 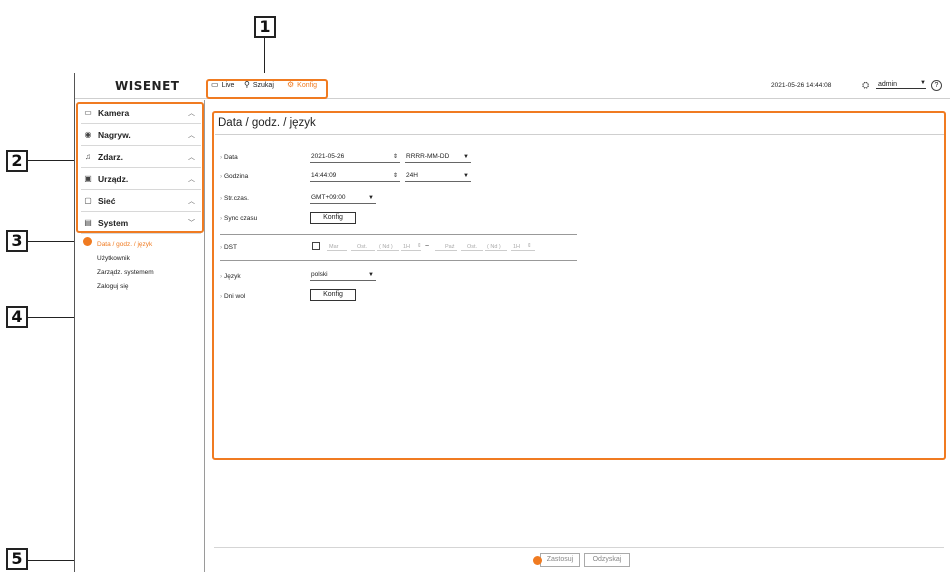 I want to click on highlight-dot-apply, so click(x=537, y=560).